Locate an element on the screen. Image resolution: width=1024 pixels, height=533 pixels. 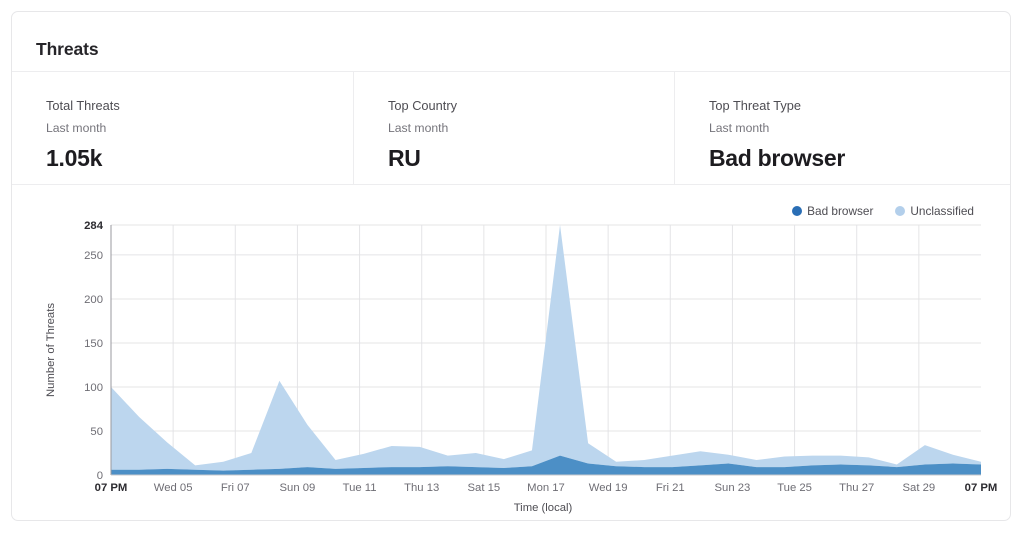
x-tick-label: Tue 11 is located at coordinates (360, 488).